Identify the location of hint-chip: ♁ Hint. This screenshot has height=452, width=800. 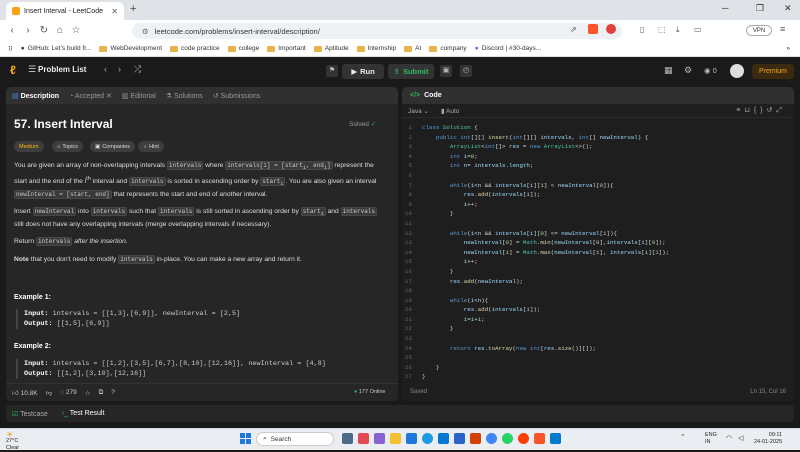
(151, 146).